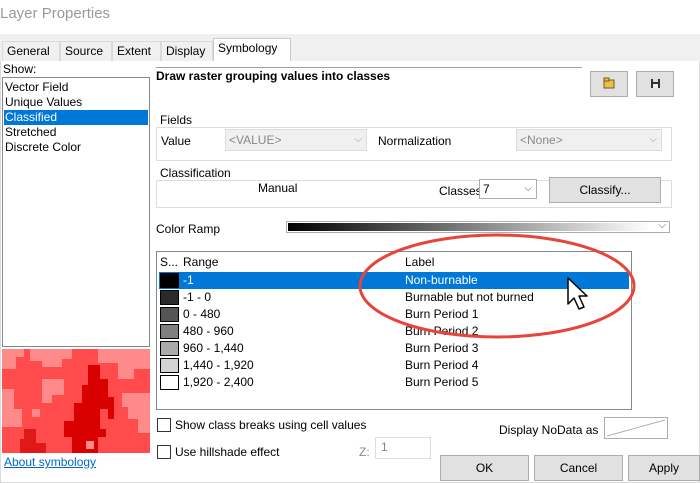  I want to click on nodata-color-picker, so click(636, 428).